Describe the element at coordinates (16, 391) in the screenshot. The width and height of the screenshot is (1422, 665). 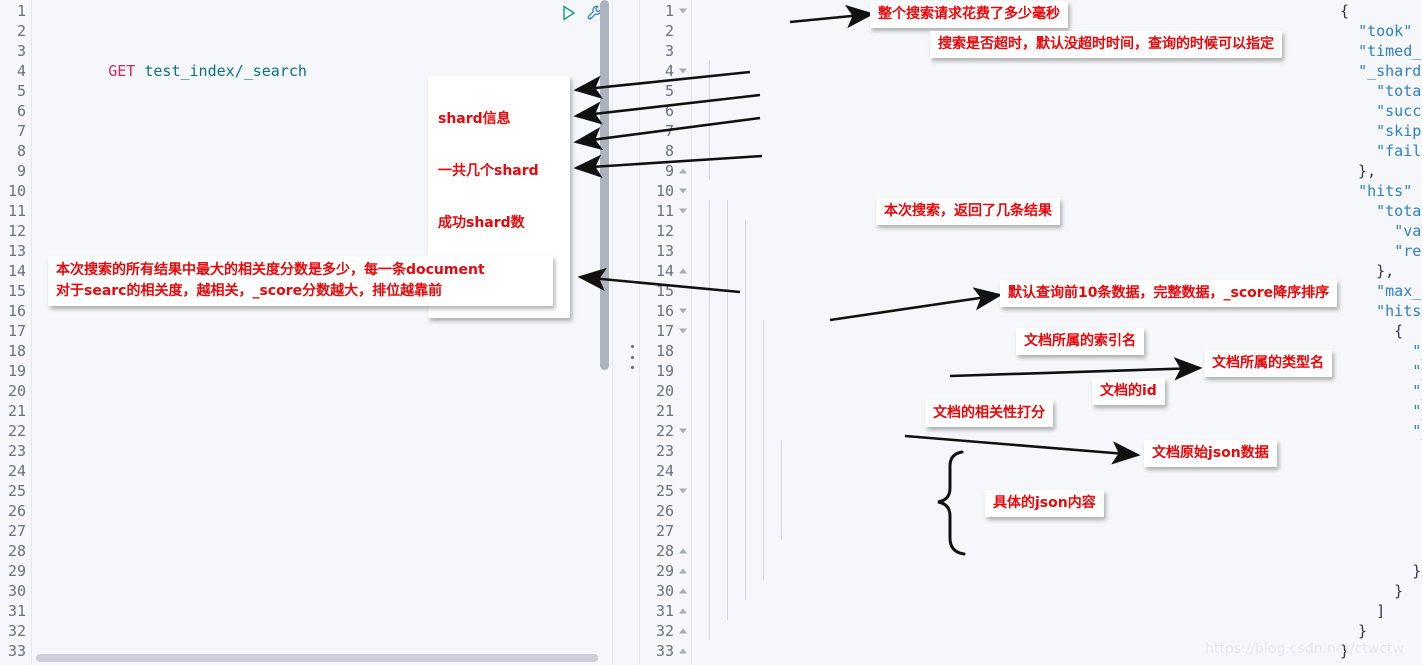
I see `line-number: 20` at that location.